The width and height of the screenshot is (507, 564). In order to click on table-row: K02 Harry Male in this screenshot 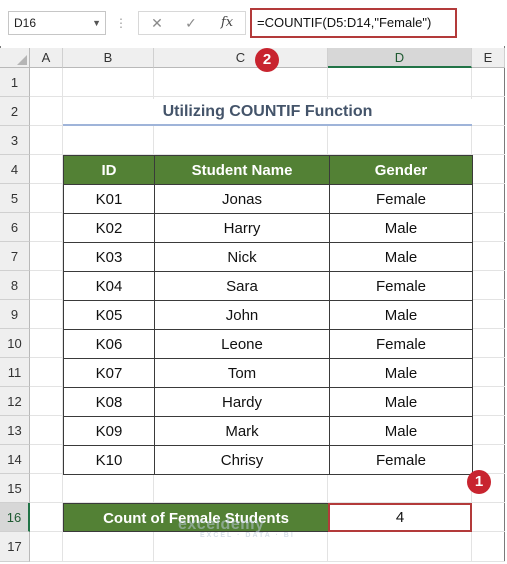, I will do `click(268, 228)`.